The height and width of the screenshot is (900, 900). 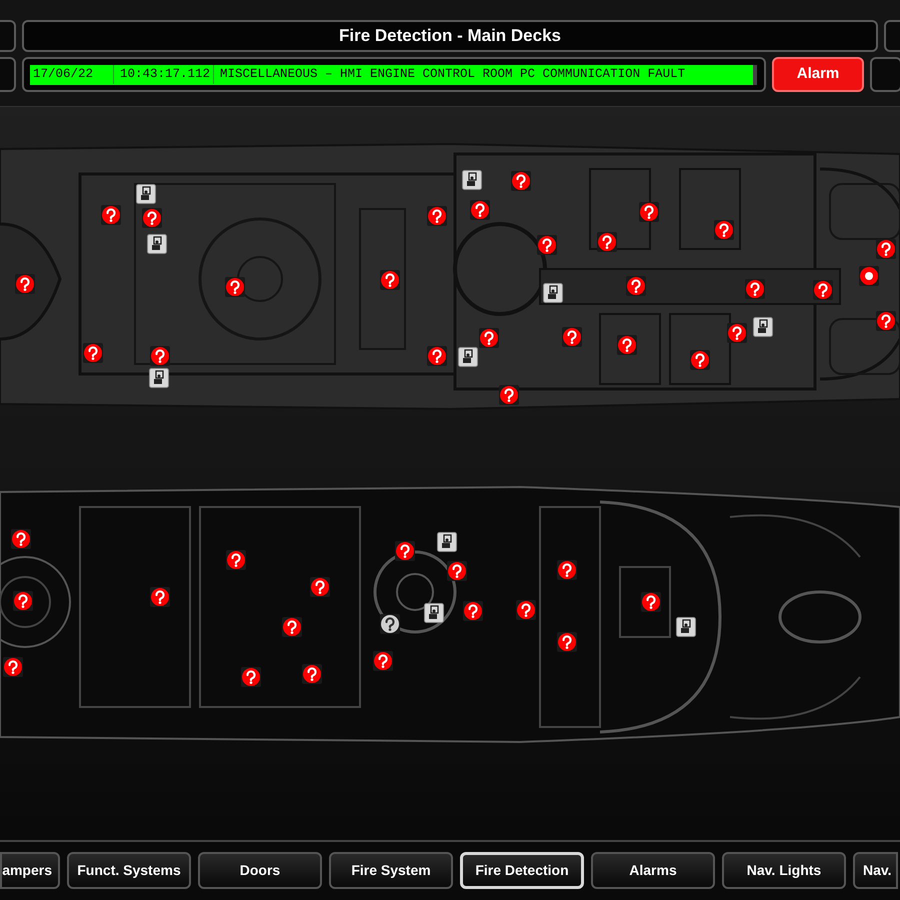 I want to click on screen-title: Fire Detection - Main Decks, so click(x=450, y=36).